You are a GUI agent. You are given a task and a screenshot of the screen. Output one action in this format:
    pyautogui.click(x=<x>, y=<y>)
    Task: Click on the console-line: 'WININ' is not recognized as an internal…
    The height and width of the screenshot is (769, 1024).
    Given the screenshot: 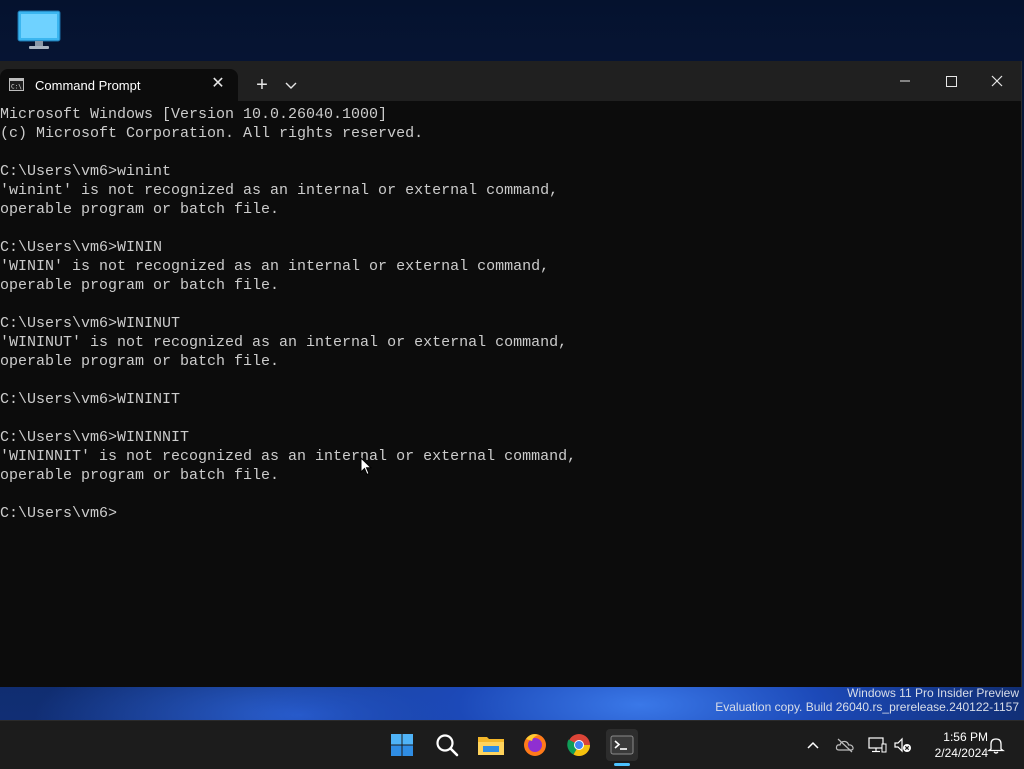 What is the action you would take?
    pyautogui.click(x=275, y=266)
    